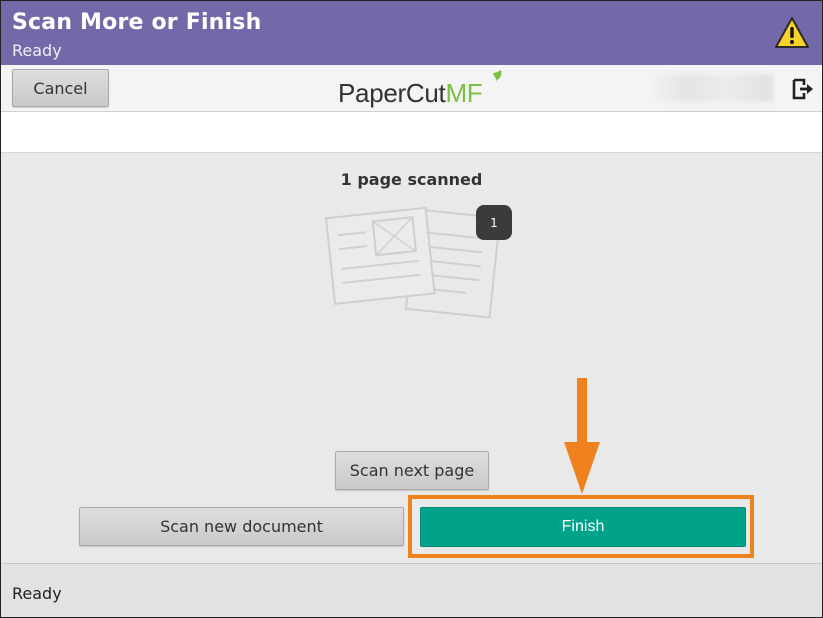  Describe the element at coordinates (37, 50) in the screenshot. I see `page-subtitle: Ready` at that location.